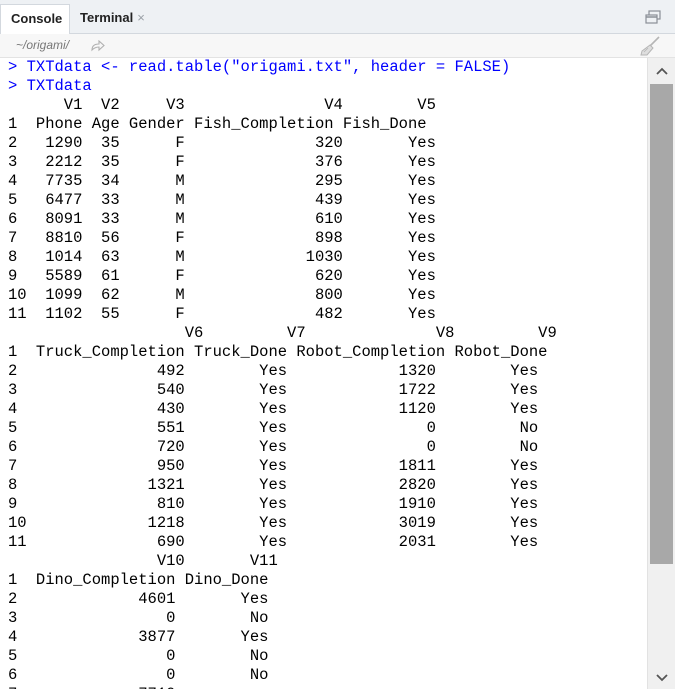  What do you see at coordinates (273, 447) in the screenshot?
I see `console-output-line: 6 720 Yes 0 No` at bounding box center [273, 447].